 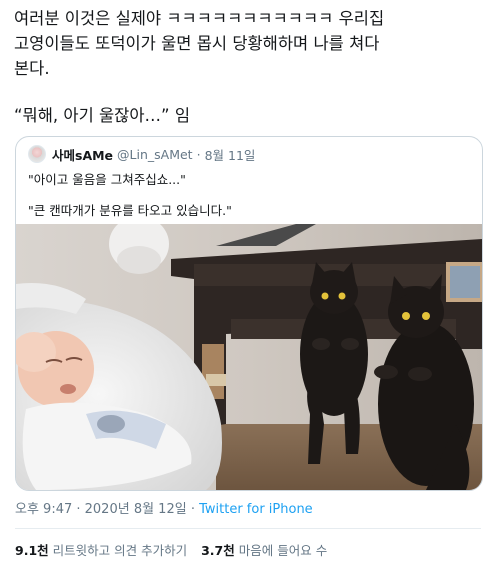 What do you see at coordinates (82, 154) in the screenshot?
I see `quoted-author-name: 사메sAMe` at bounding box center [82, 154].